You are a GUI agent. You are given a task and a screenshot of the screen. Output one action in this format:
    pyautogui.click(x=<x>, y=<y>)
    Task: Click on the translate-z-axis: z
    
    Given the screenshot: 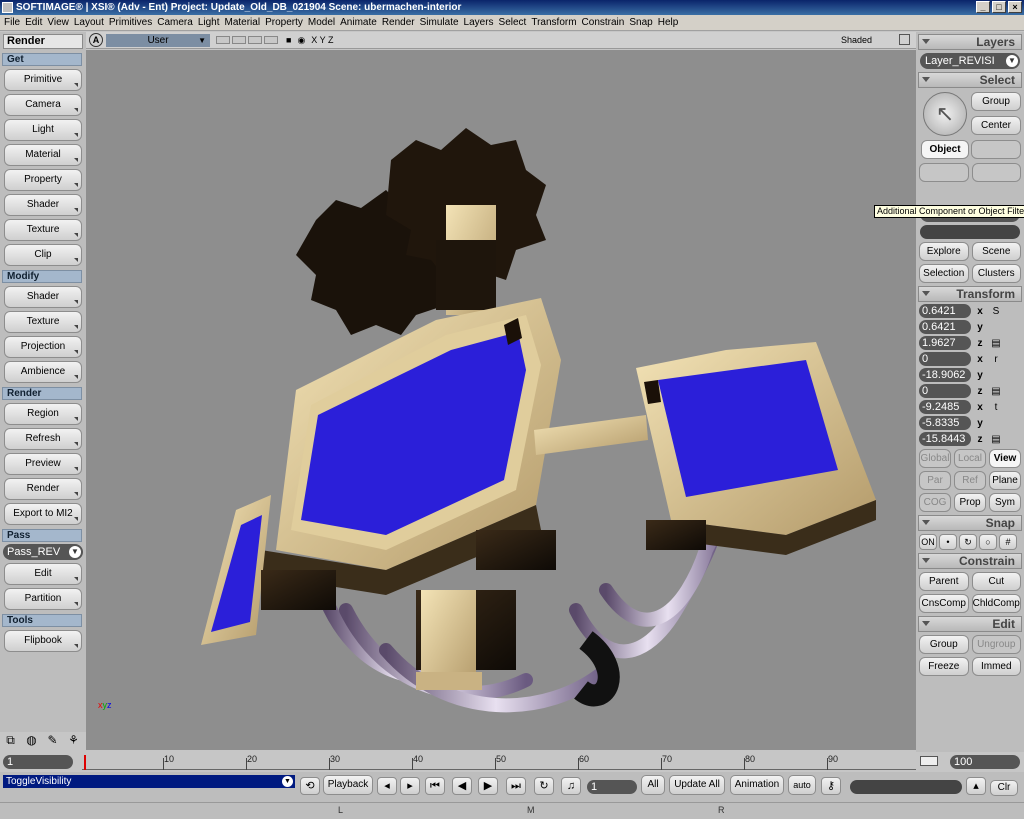 What is the action you would take?
    pyautogui.click(x=980, y=439)
    